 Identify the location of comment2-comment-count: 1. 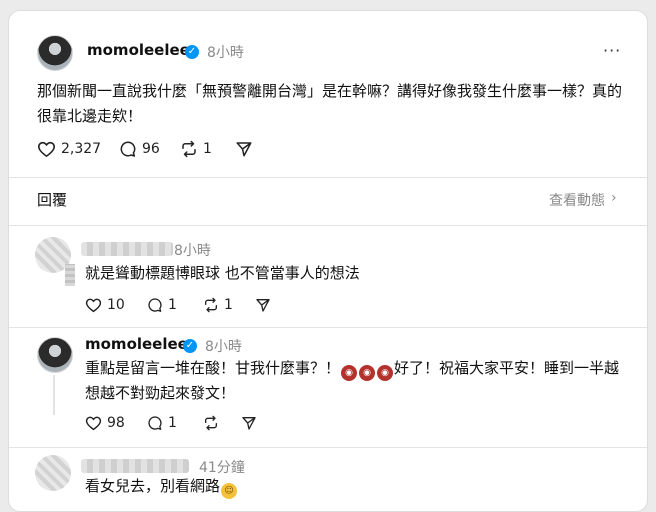
(172, 423).